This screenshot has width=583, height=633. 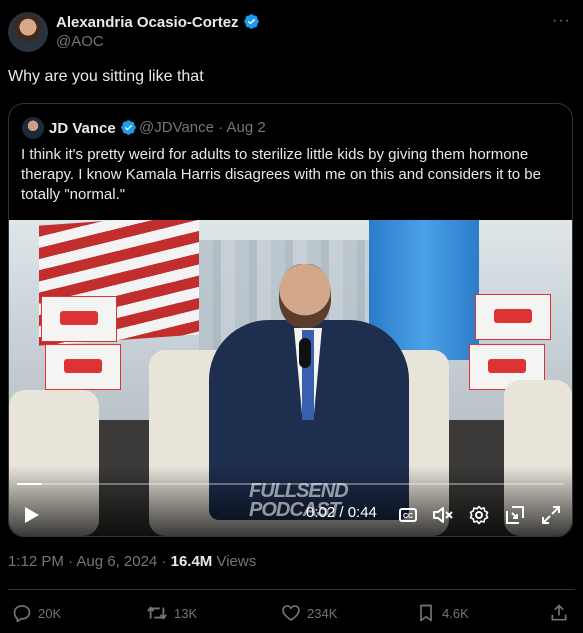 I want to click on tweet-metadata: 1:12 PM · Aug 6, 2024 · 16.4M Views, so click(x=132, y=561).